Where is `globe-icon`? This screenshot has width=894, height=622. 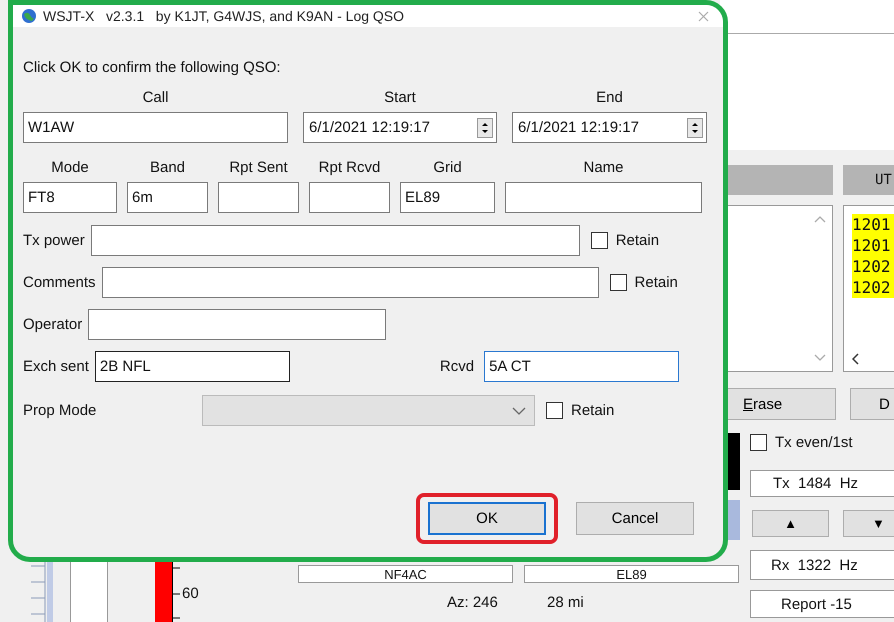
globe-icon is located at coordinates (29, 16).